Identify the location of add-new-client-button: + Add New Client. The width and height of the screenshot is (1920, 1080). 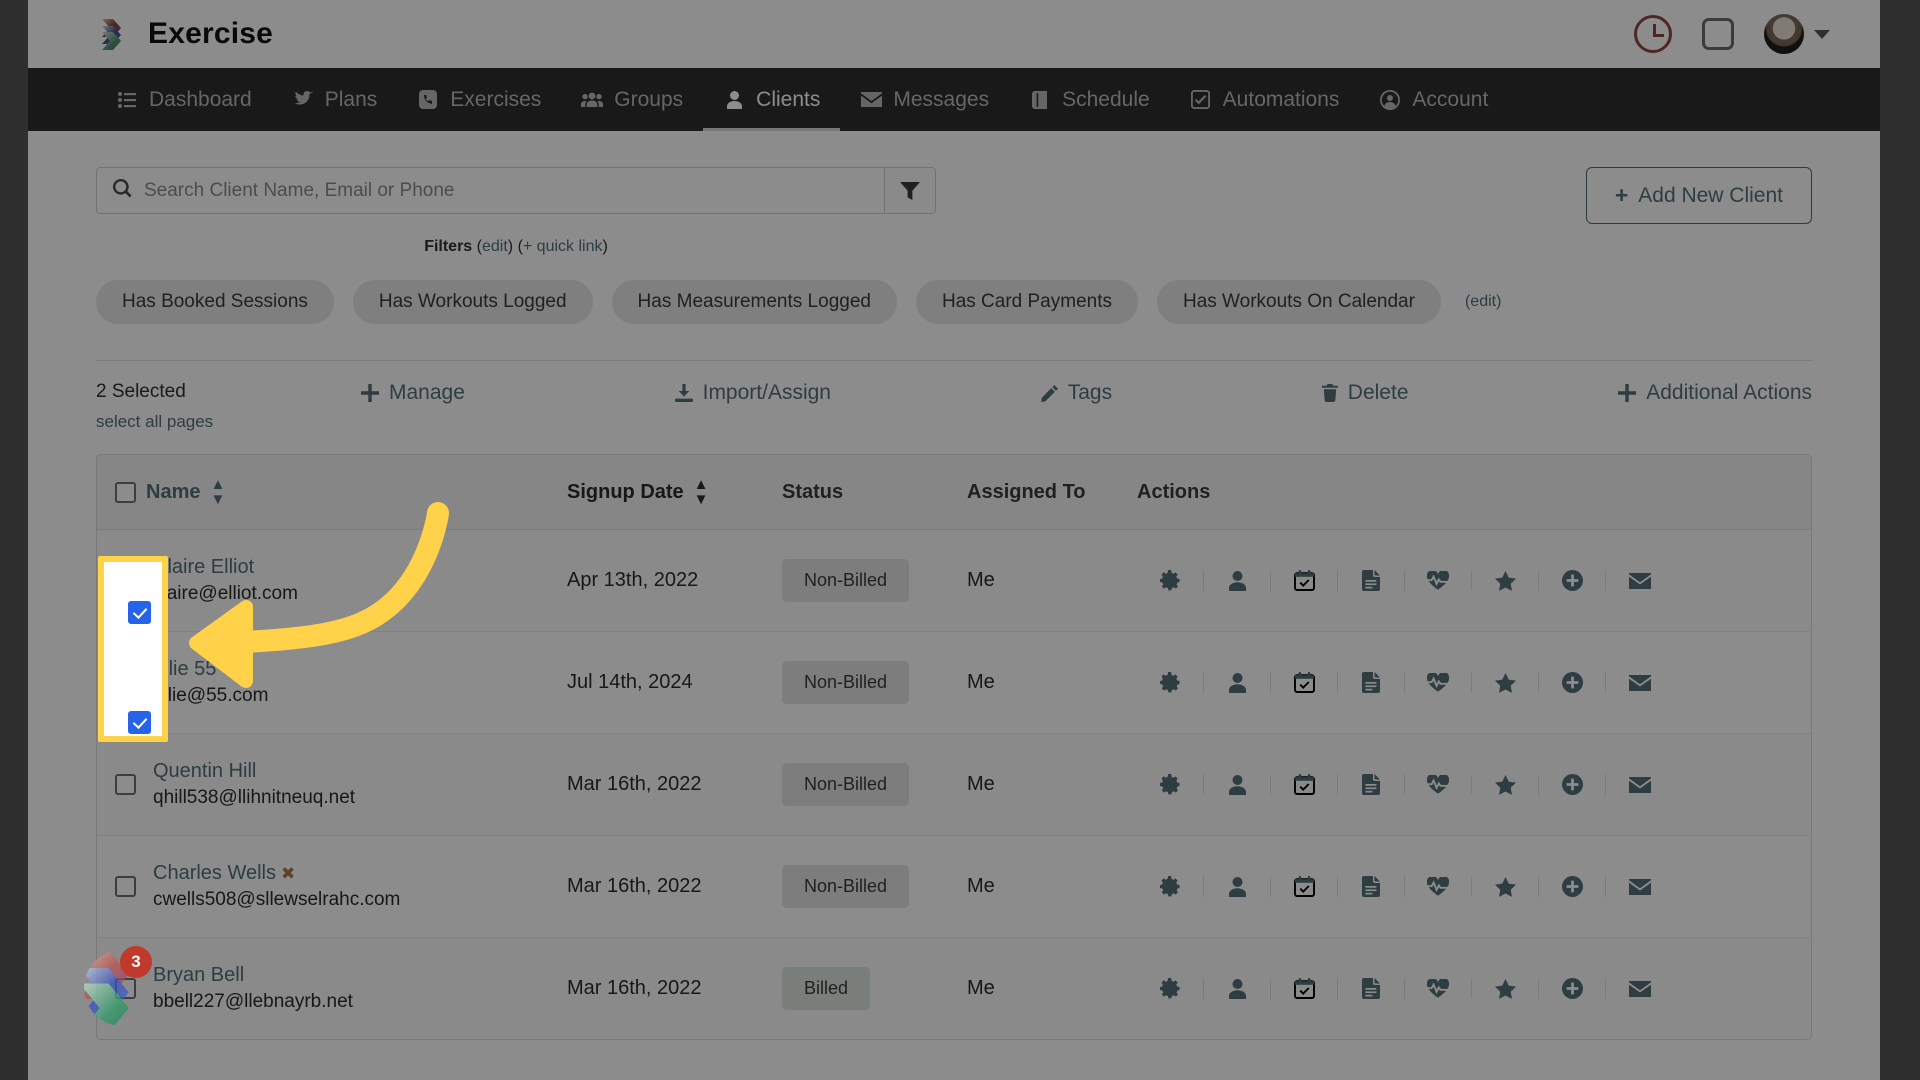
(1698, 195).